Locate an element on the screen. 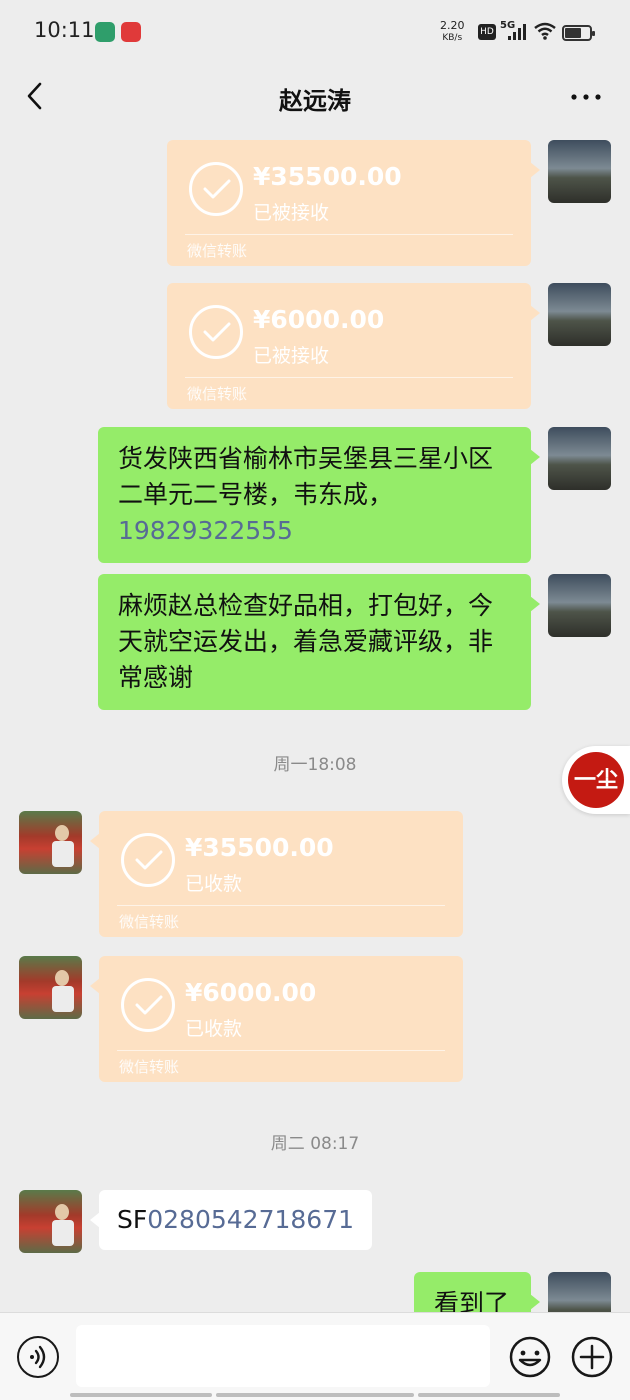 This screenshot has width=630, height=1400. hd-icon: HD is located at coordinates (487, 32).